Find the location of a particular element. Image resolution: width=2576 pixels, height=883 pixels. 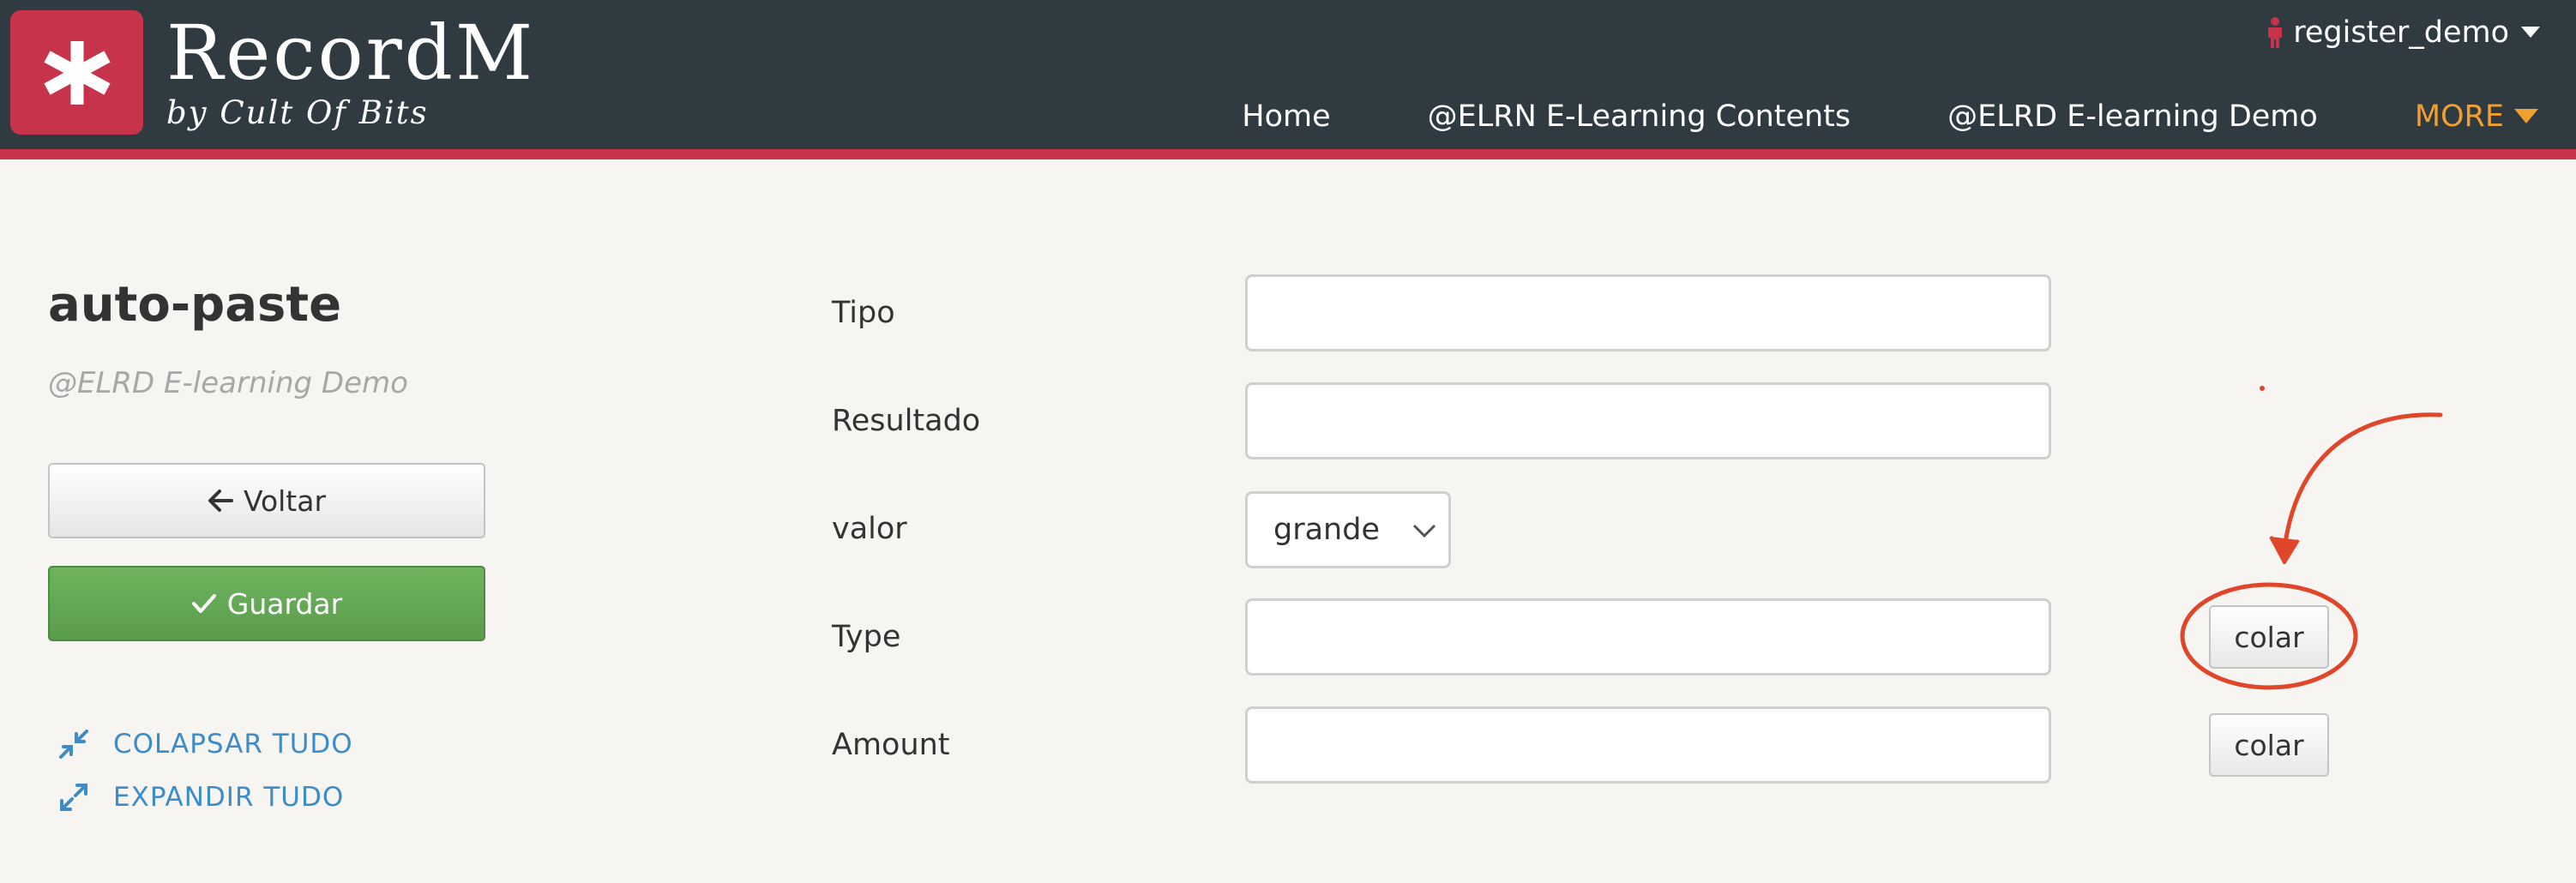

back-label: Voltar is located at coordinates (285, 501).